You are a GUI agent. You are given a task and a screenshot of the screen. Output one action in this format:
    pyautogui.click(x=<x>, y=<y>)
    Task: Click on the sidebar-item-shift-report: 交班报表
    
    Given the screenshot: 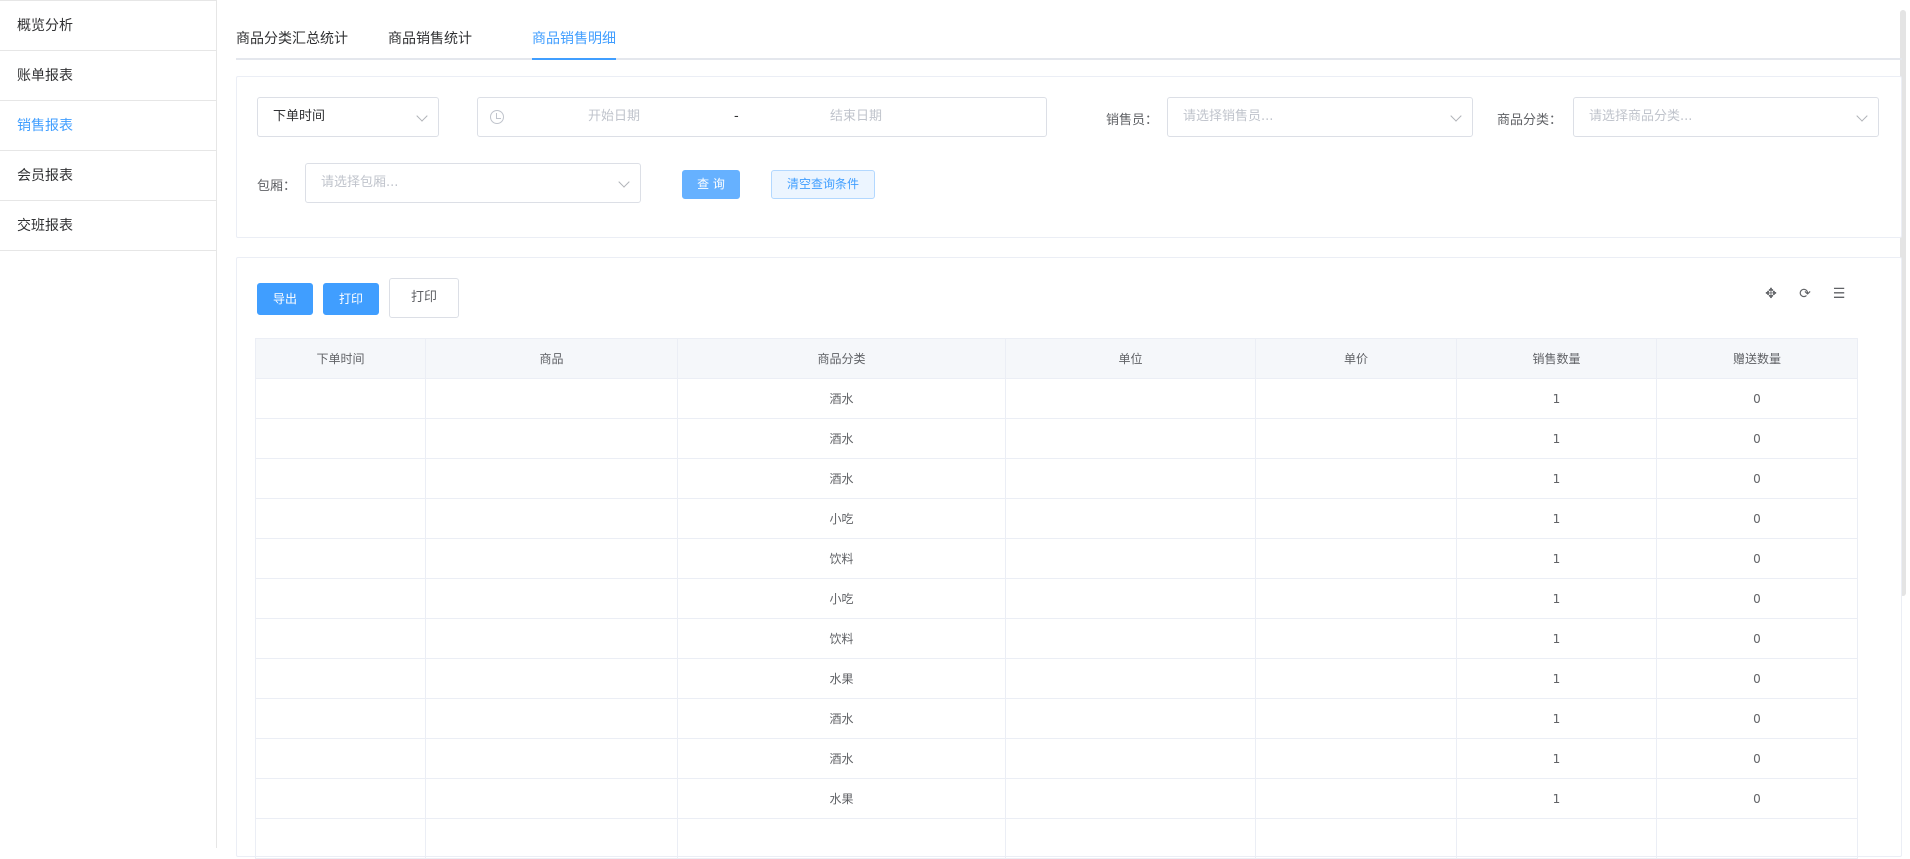 What is the action you would take?
    pyautogui.click(x=108, y=226)
    